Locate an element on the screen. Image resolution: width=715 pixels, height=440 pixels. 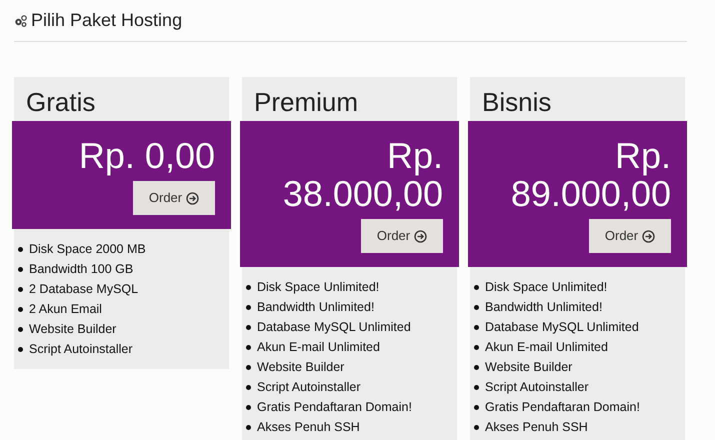
price: Rp. 38.000,00 is located at coordinates (362, 175).